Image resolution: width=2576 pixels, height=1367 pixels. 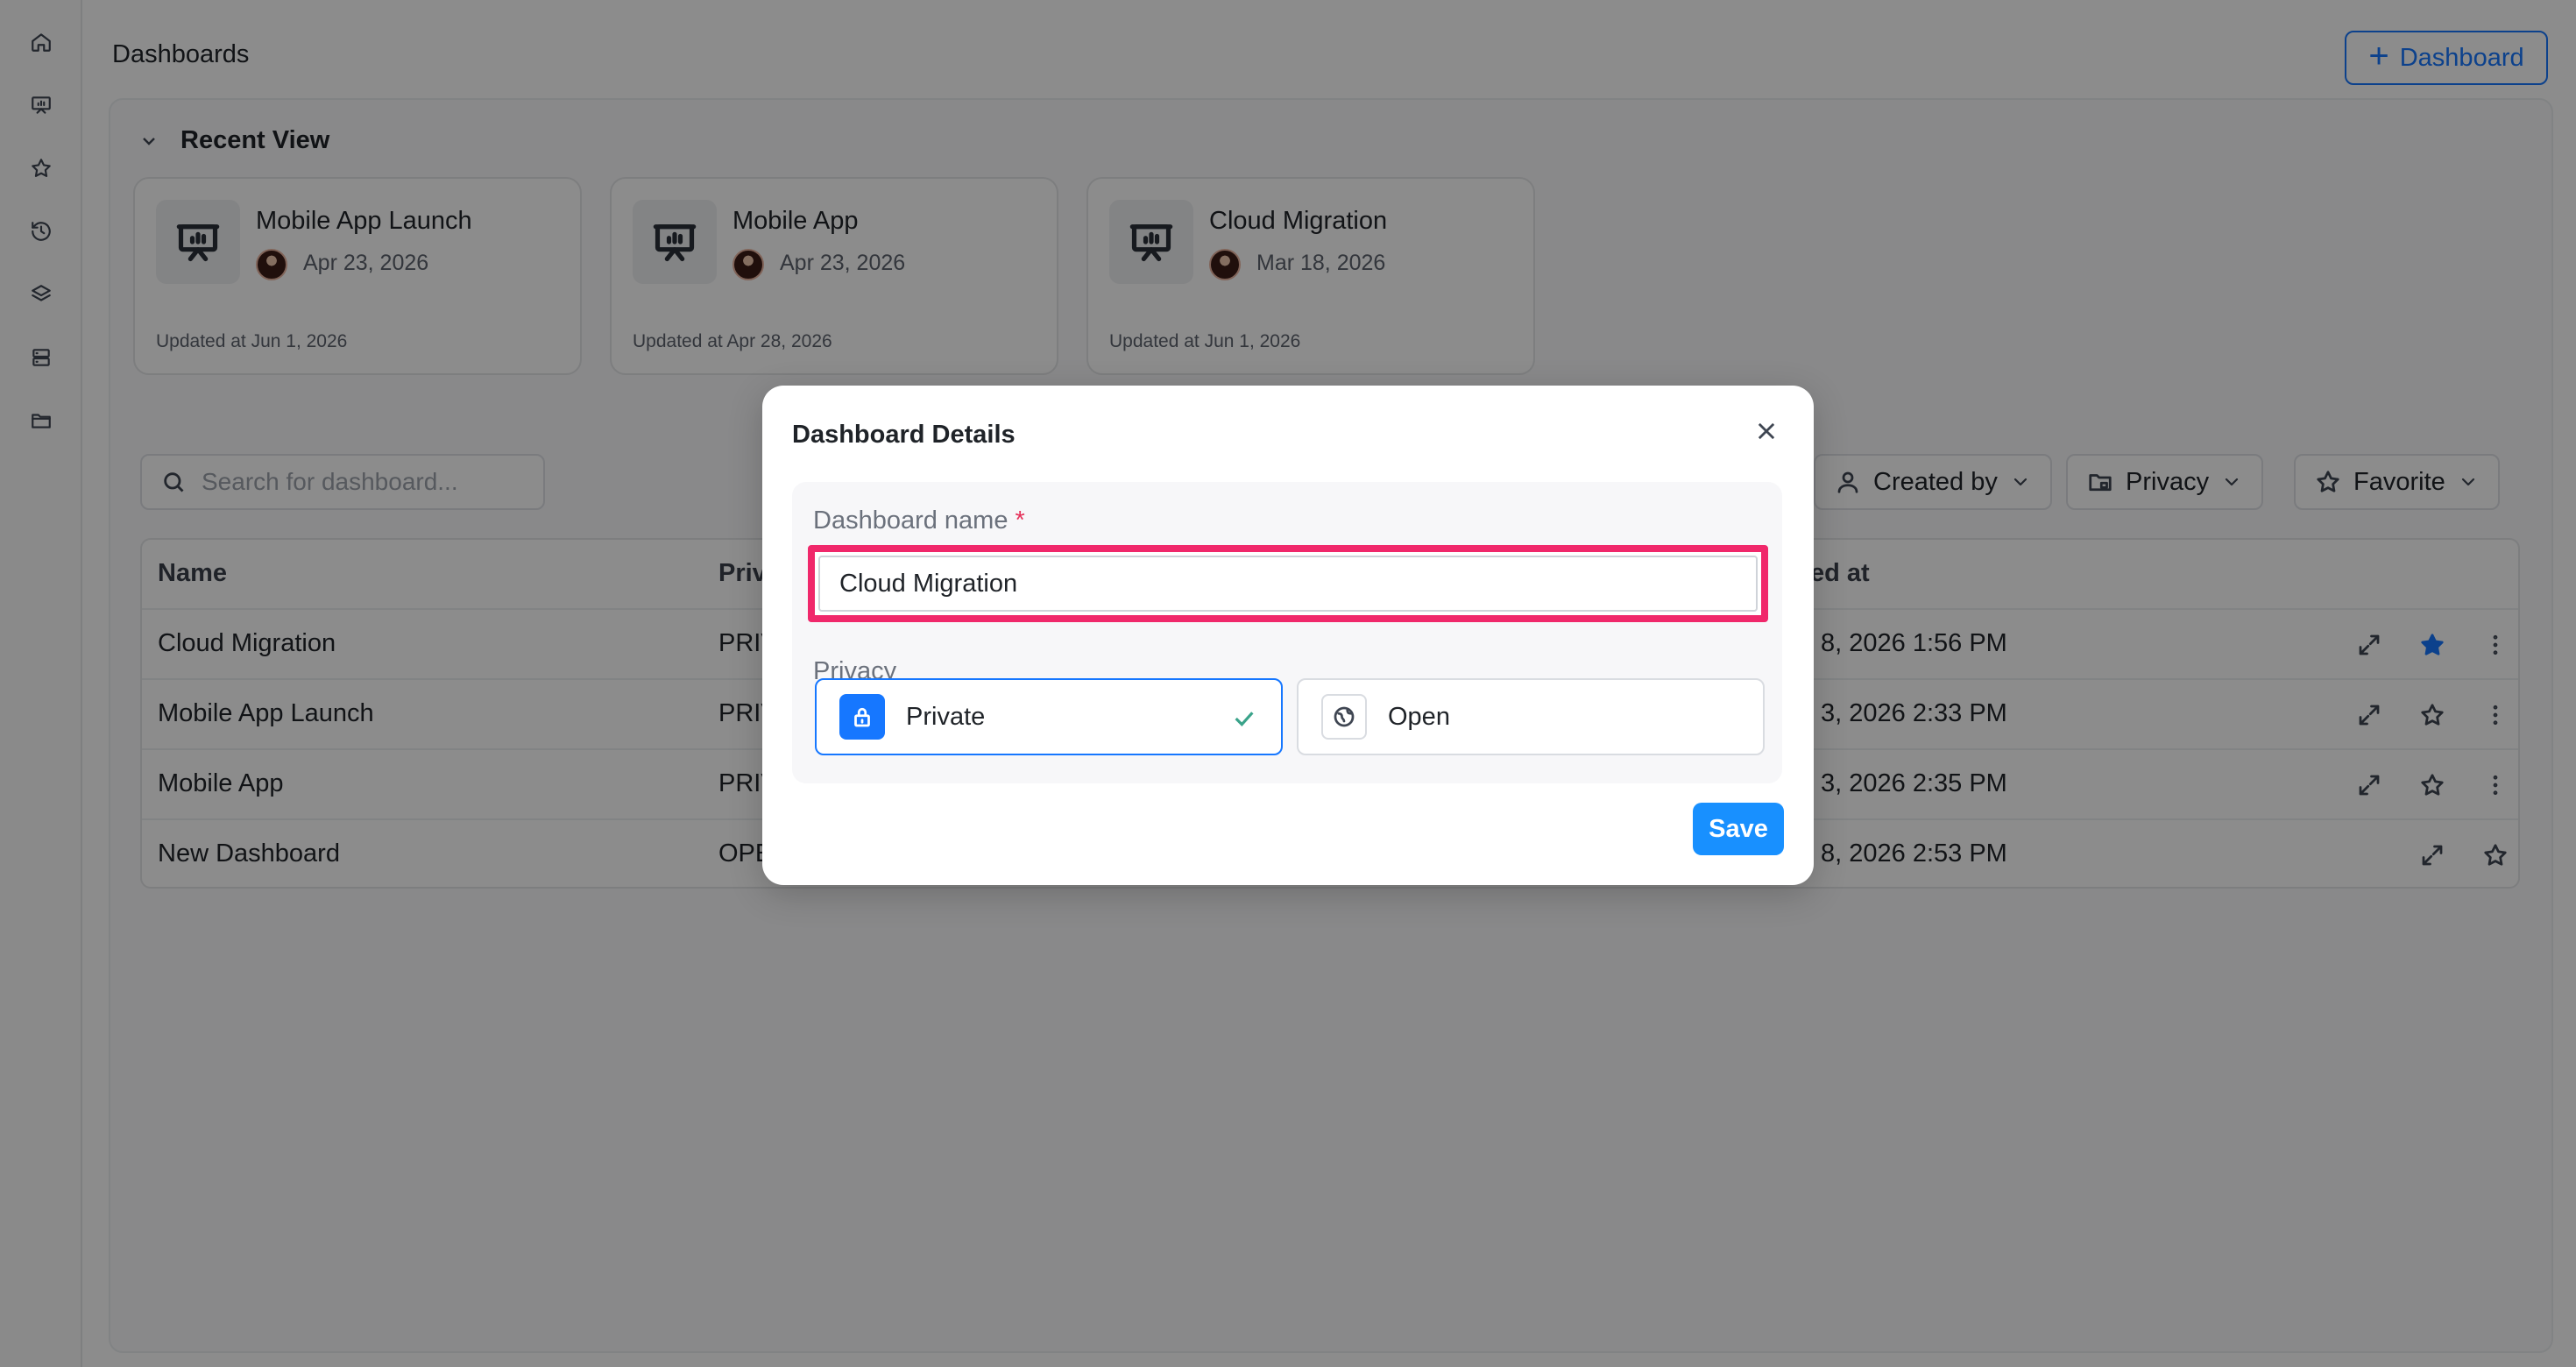 I want to click on privacy-option-private-label: Private, so click(x=946, y=716).